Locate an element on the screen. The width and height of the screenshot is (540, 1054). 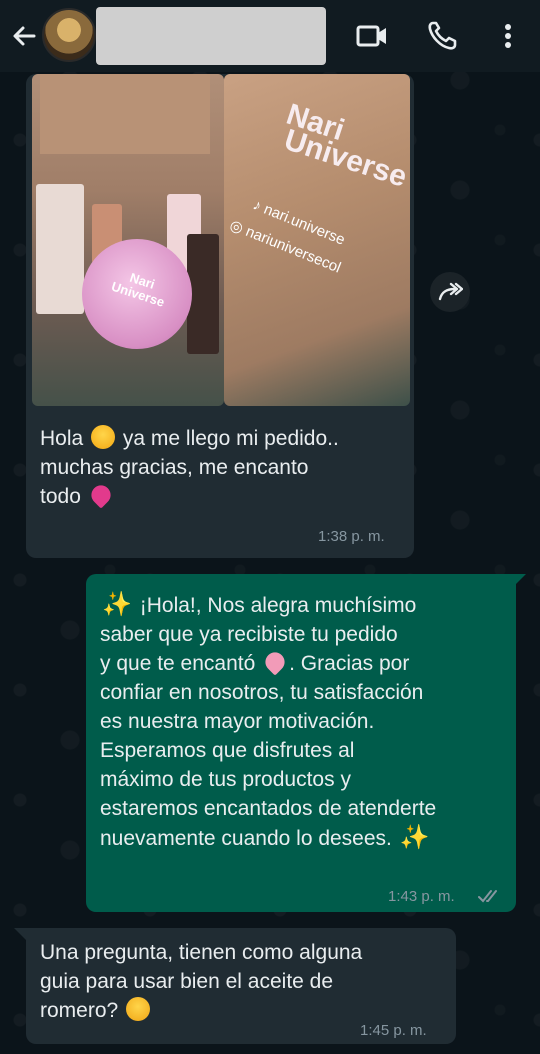
heart-emoji is located at coordinates (275, 662).